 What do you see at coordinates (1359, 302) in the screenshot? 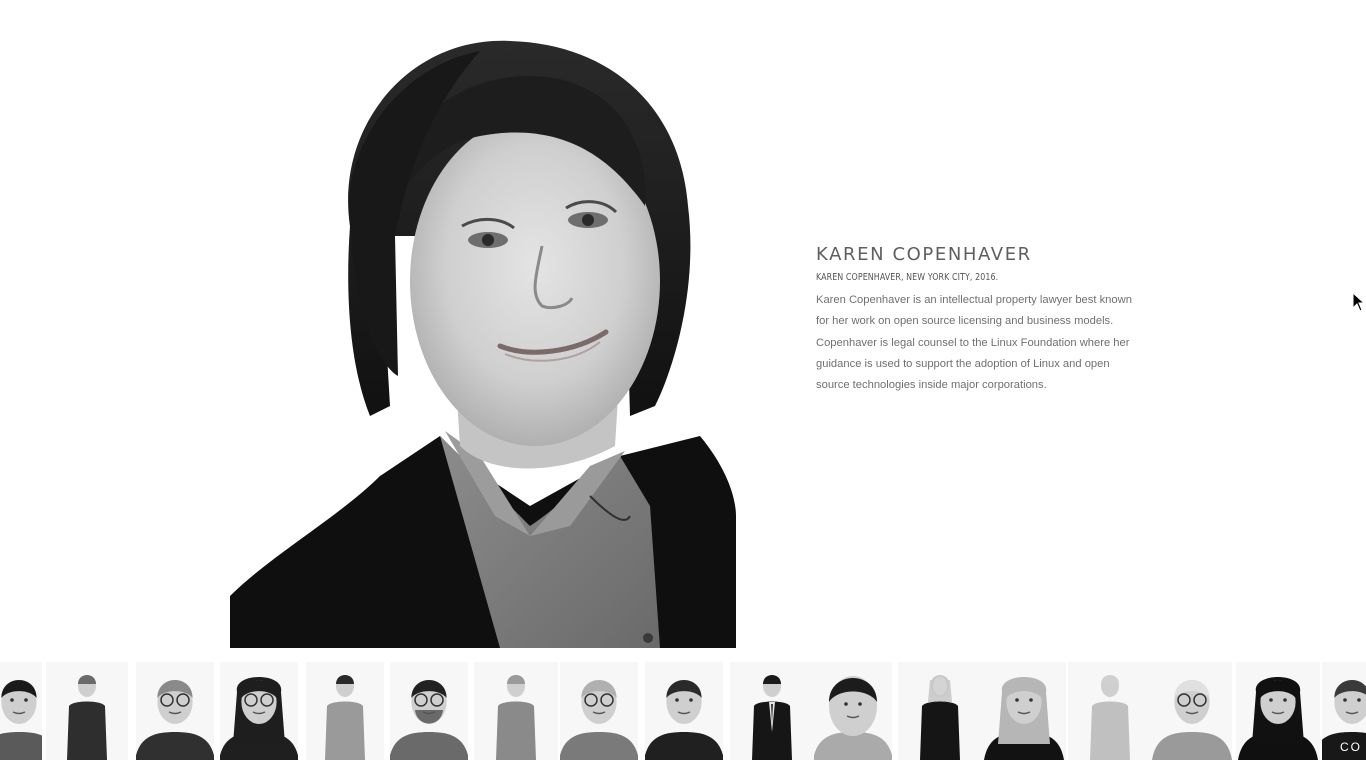
I see `mouse-cursor-icon` at bounding box center [1359, 302].